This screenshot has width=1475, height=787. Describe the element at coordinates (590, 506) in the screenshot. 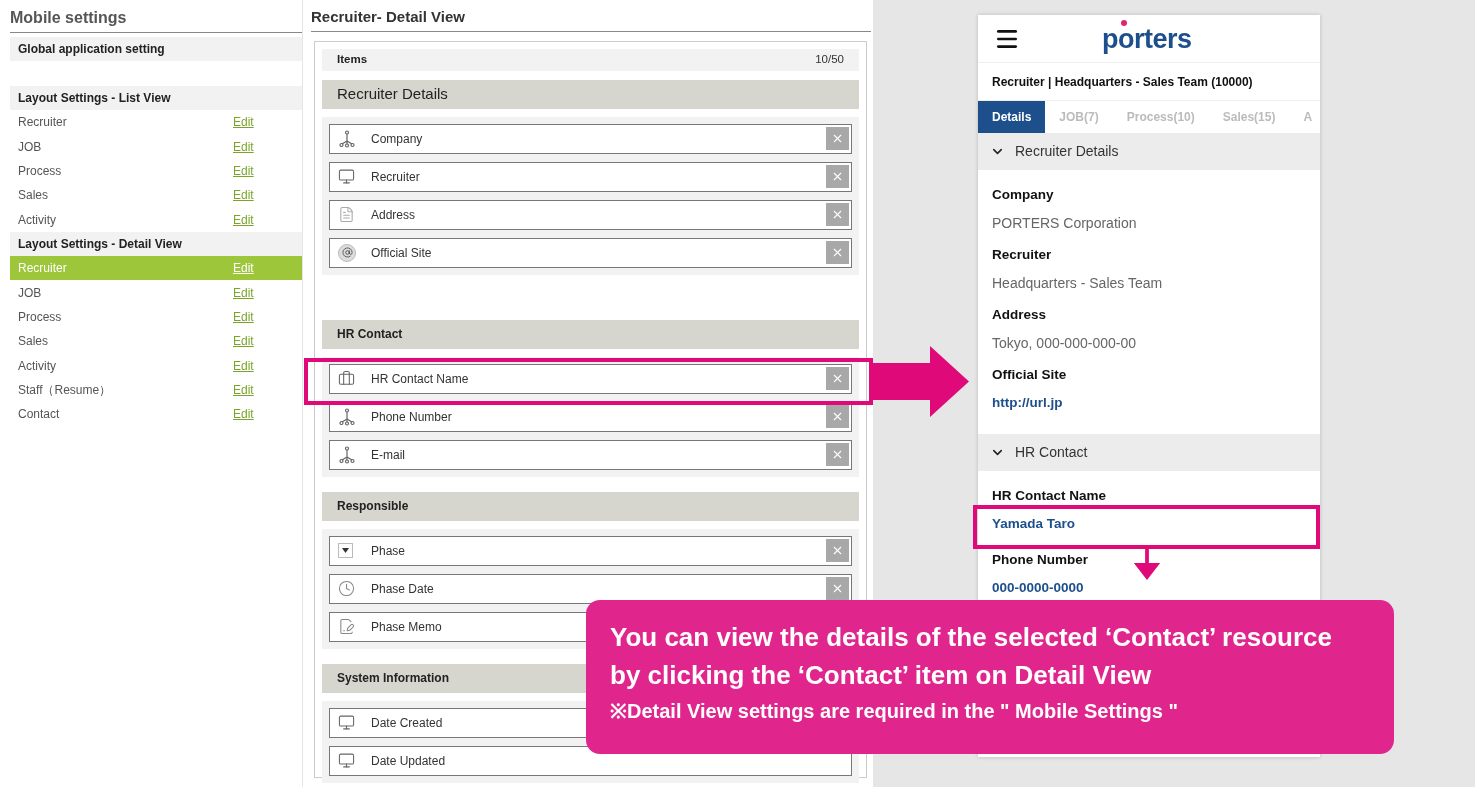

I see `section-header: Responsible` at that location.